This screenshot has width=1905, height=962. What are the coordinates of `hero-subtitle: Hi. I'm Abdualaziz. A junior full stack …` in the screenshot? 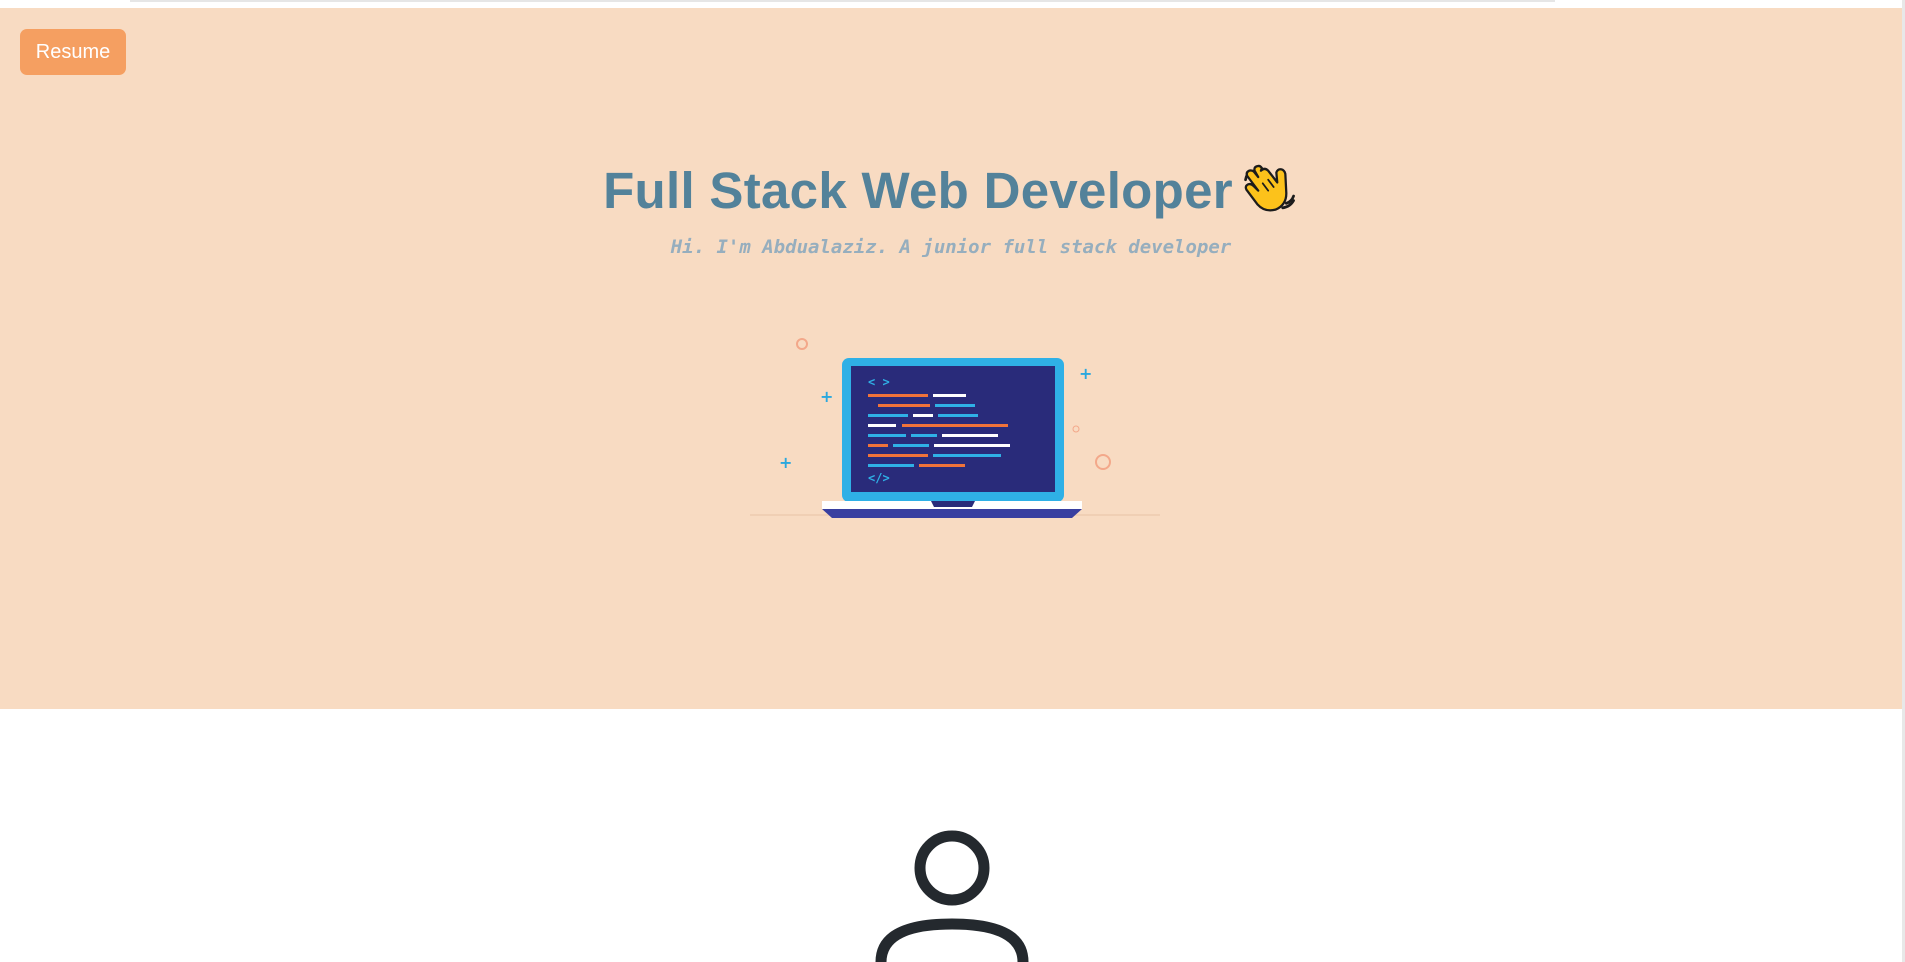 It's located at (951, 247).